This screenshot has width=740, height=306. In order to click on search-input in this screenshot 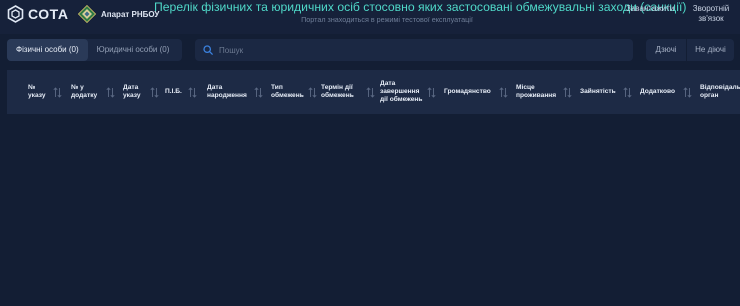, I will do `click(419, 50)`.